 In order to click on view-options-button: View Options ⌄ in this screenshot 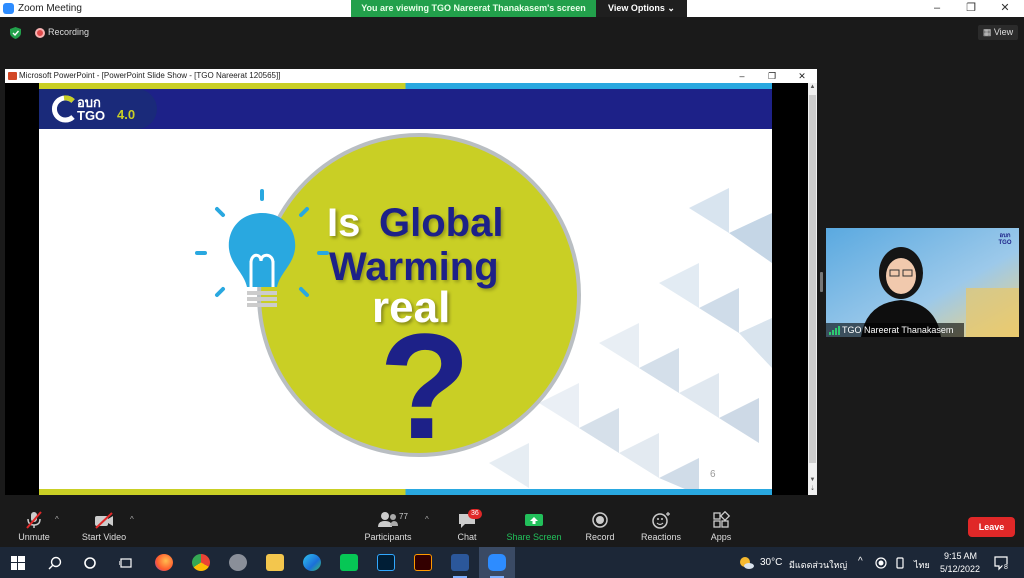, I will do `click(641, 8)`.